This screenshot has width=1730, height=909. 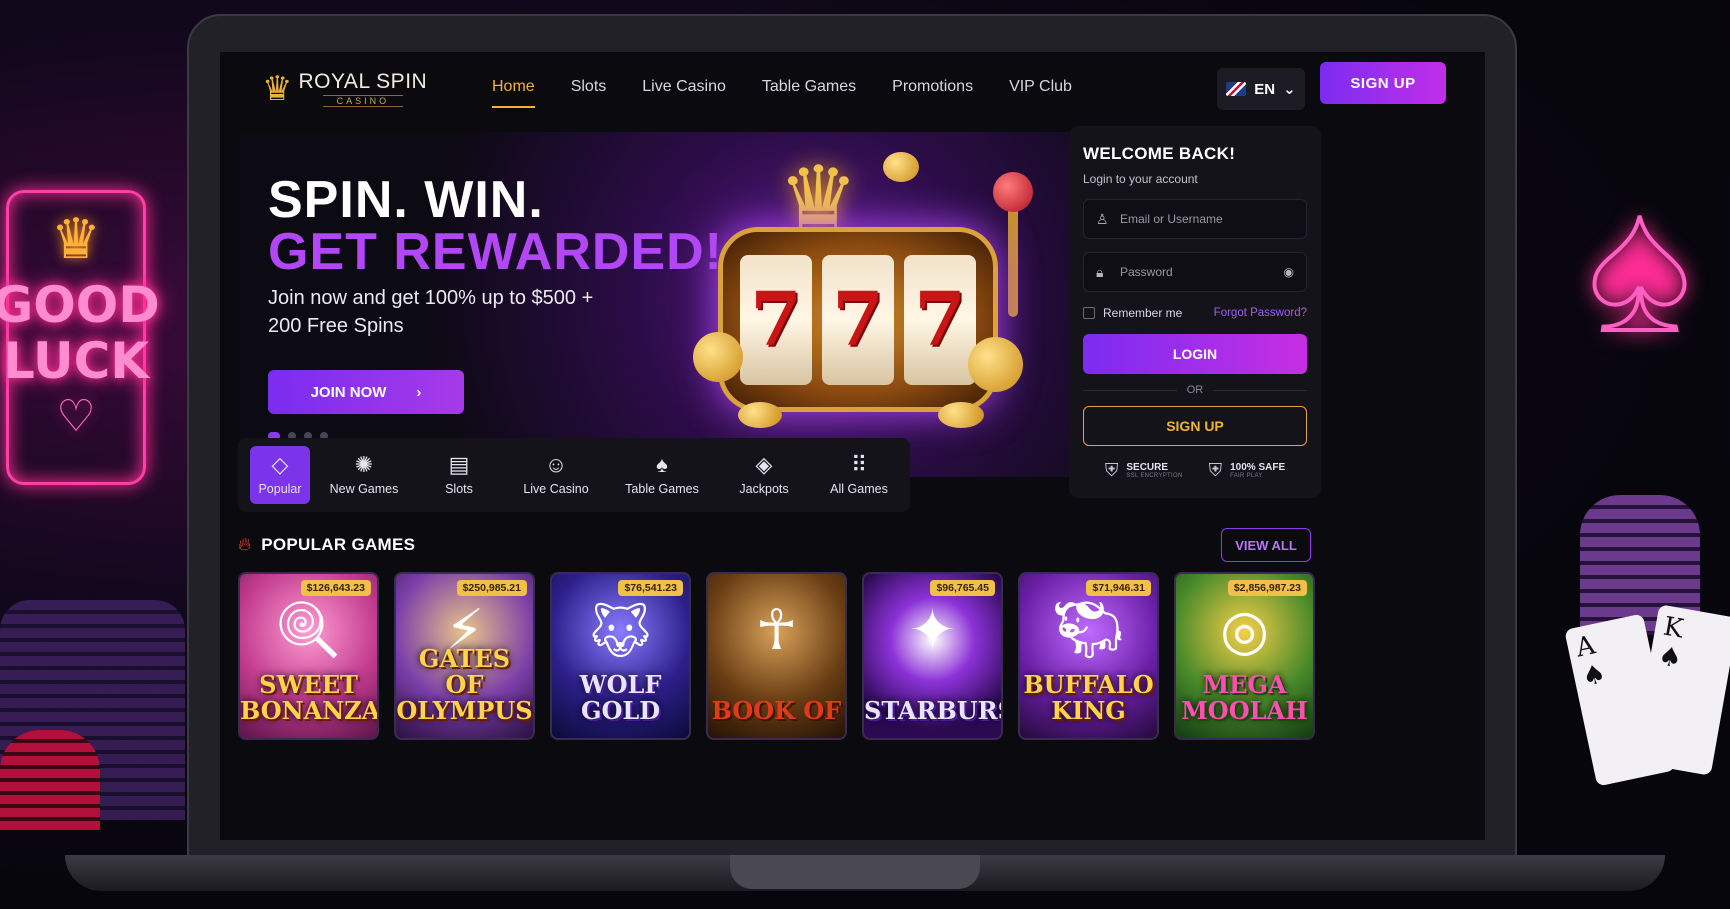 What do you see at coordinates (491, 588) in the screenshot?
I see `jackpot-badge: $250,985.21` at bounding box center [491, 588].